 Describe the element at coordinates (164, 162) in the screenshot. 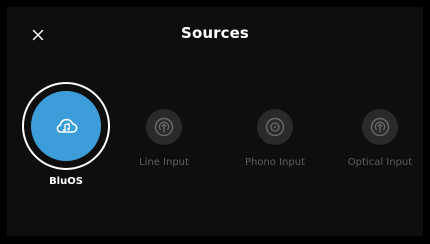

I see `source-label-line-input: Line Input` at that location.